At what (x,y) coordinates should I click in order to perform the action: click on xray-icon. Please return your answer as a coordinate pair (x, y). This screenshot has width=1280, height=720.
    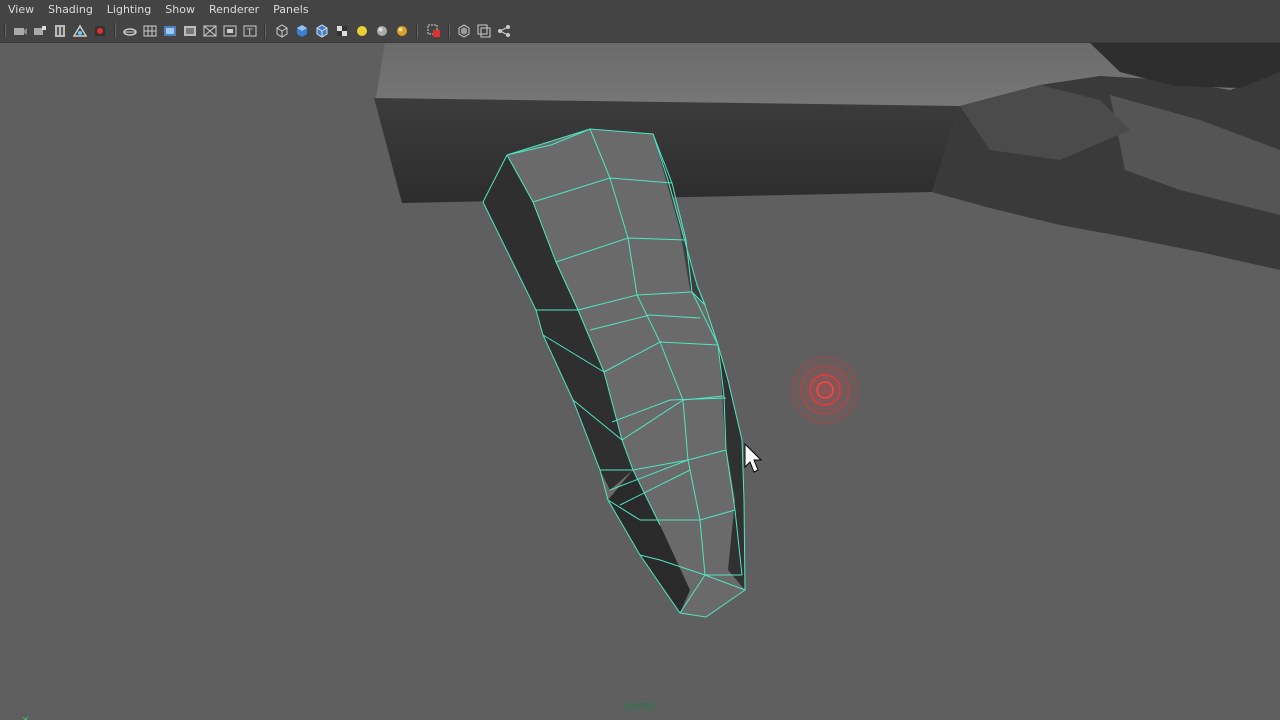
    Looking at the image, I should click on (464, 31).